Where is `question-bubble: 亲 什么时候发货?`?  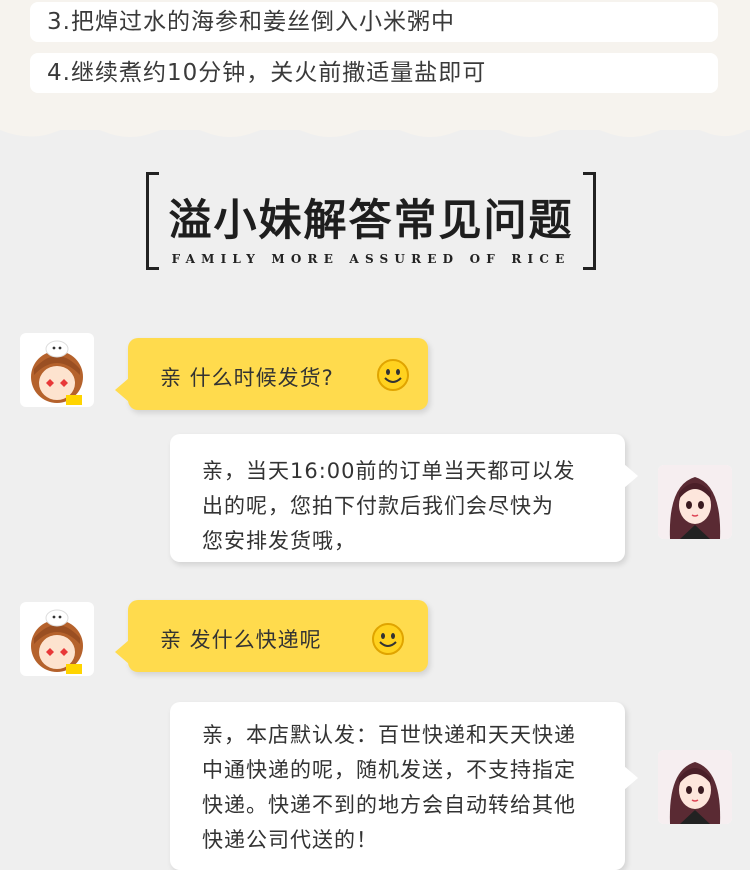 question-bubble: 亲 什么时候发货? is located at coordinates (271, 374).